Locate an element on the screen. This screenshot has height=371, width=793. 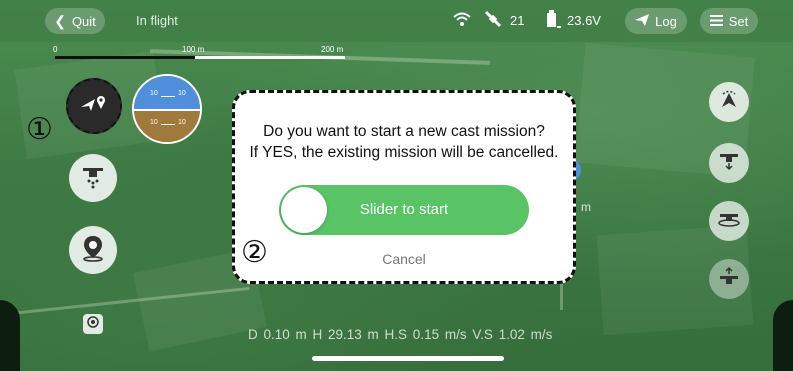
top-bar: ❮ Quit In flight 21 23.6V Log Set is located at coordinates (396, 21).